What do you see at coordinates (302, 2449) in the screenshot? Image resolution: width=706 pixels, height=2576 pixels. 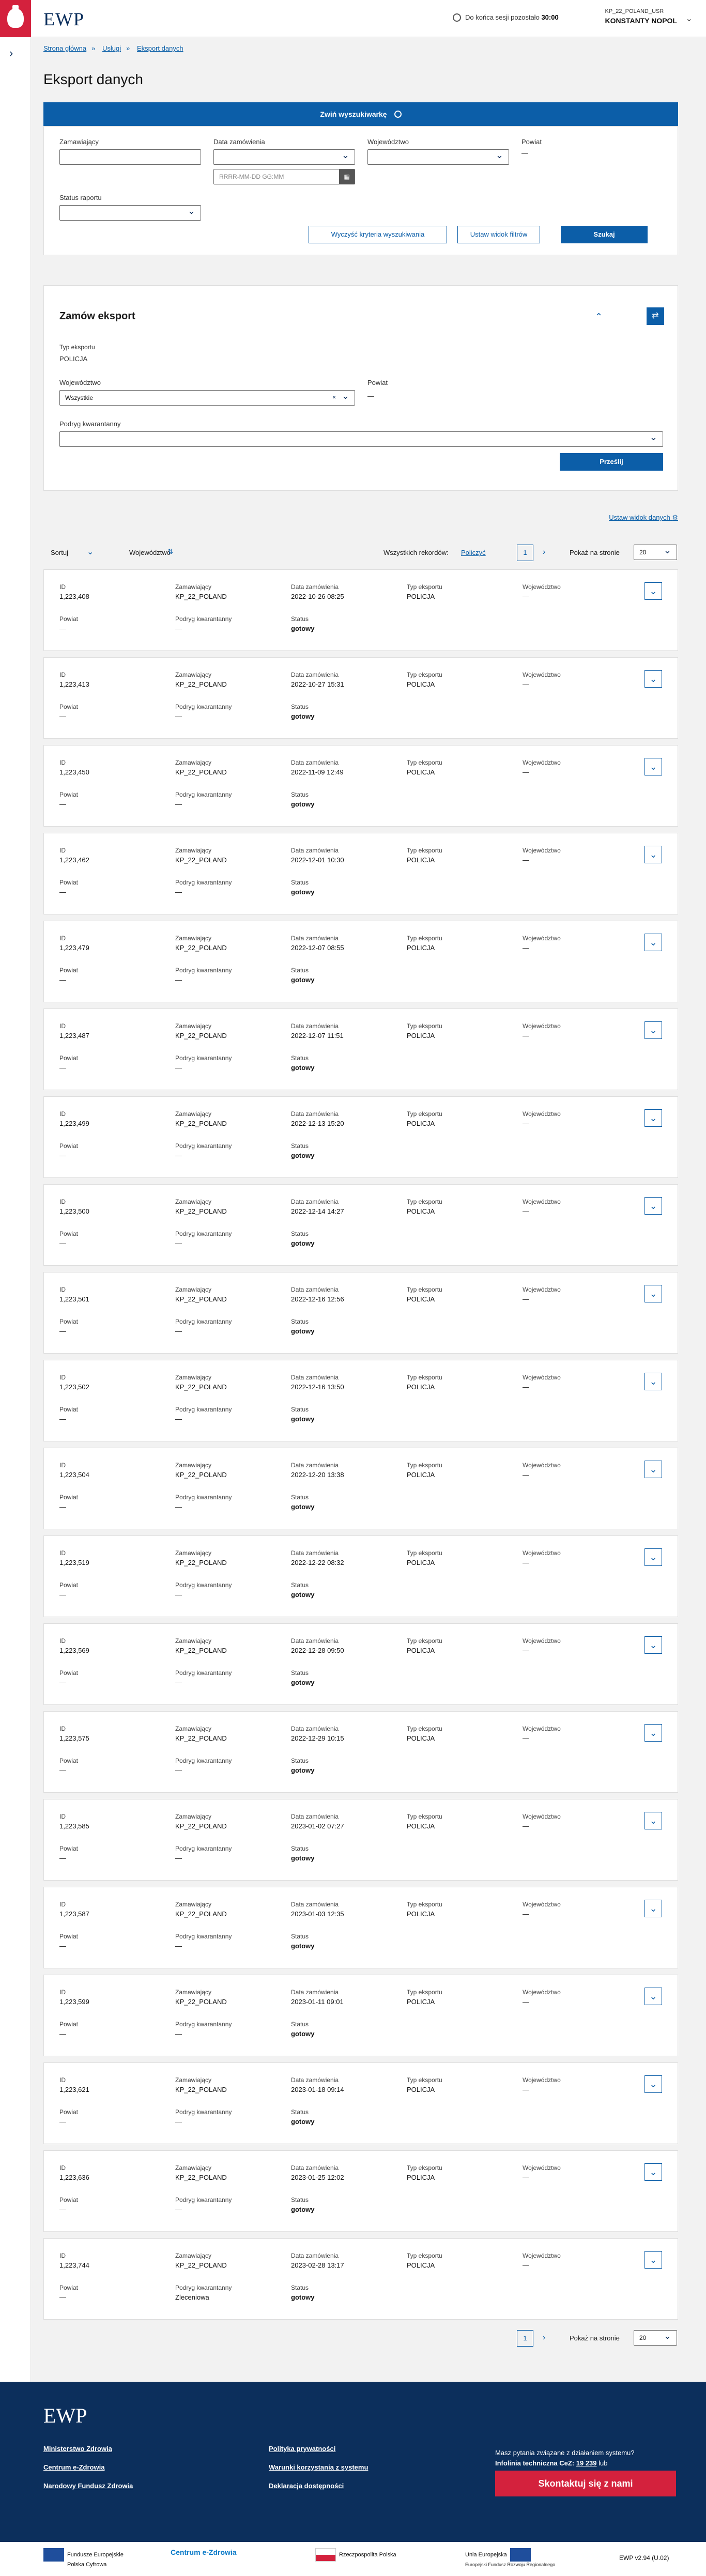 I see `footer-link-privacy: Polityka prywatności` at bounding box center [302, 2449].